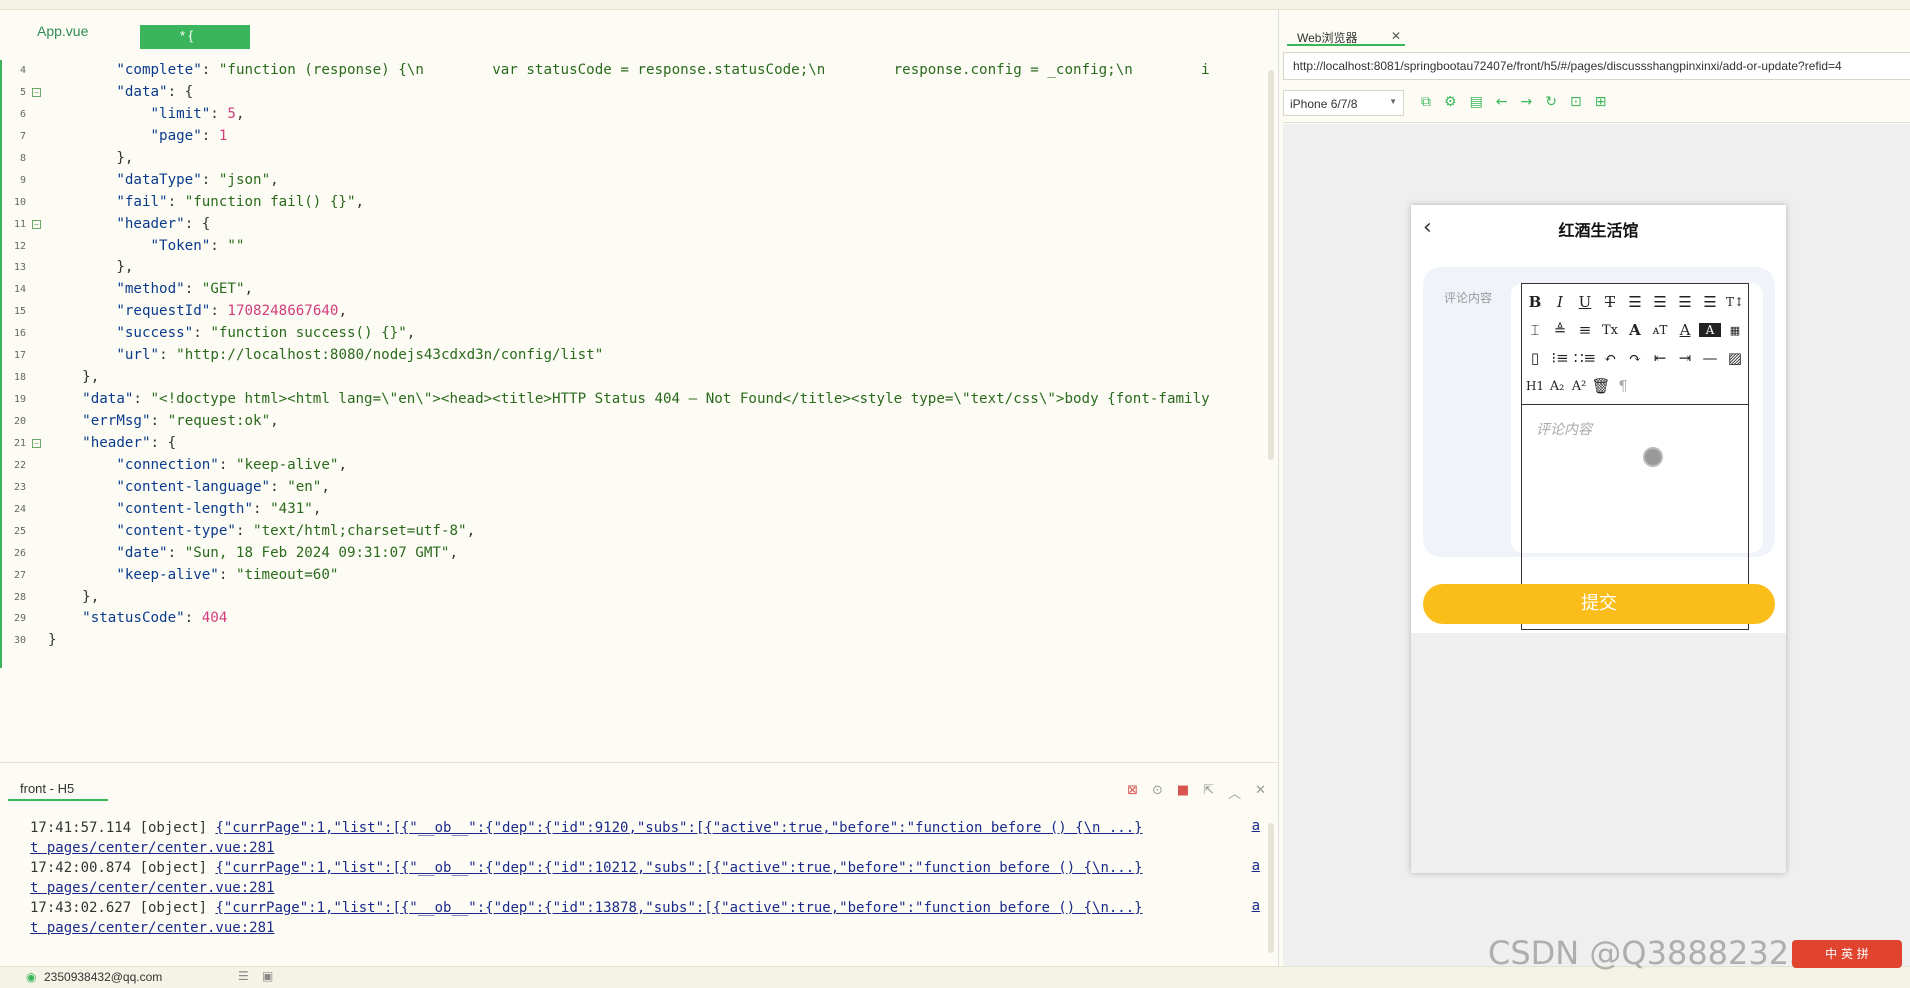 The height and width of the screenshot is (988, 1910). What do you see at coordinates (1560, 330) in the screenshot?
I see `valign-middle-icon: ≜` at bounding box center [1560, 330].